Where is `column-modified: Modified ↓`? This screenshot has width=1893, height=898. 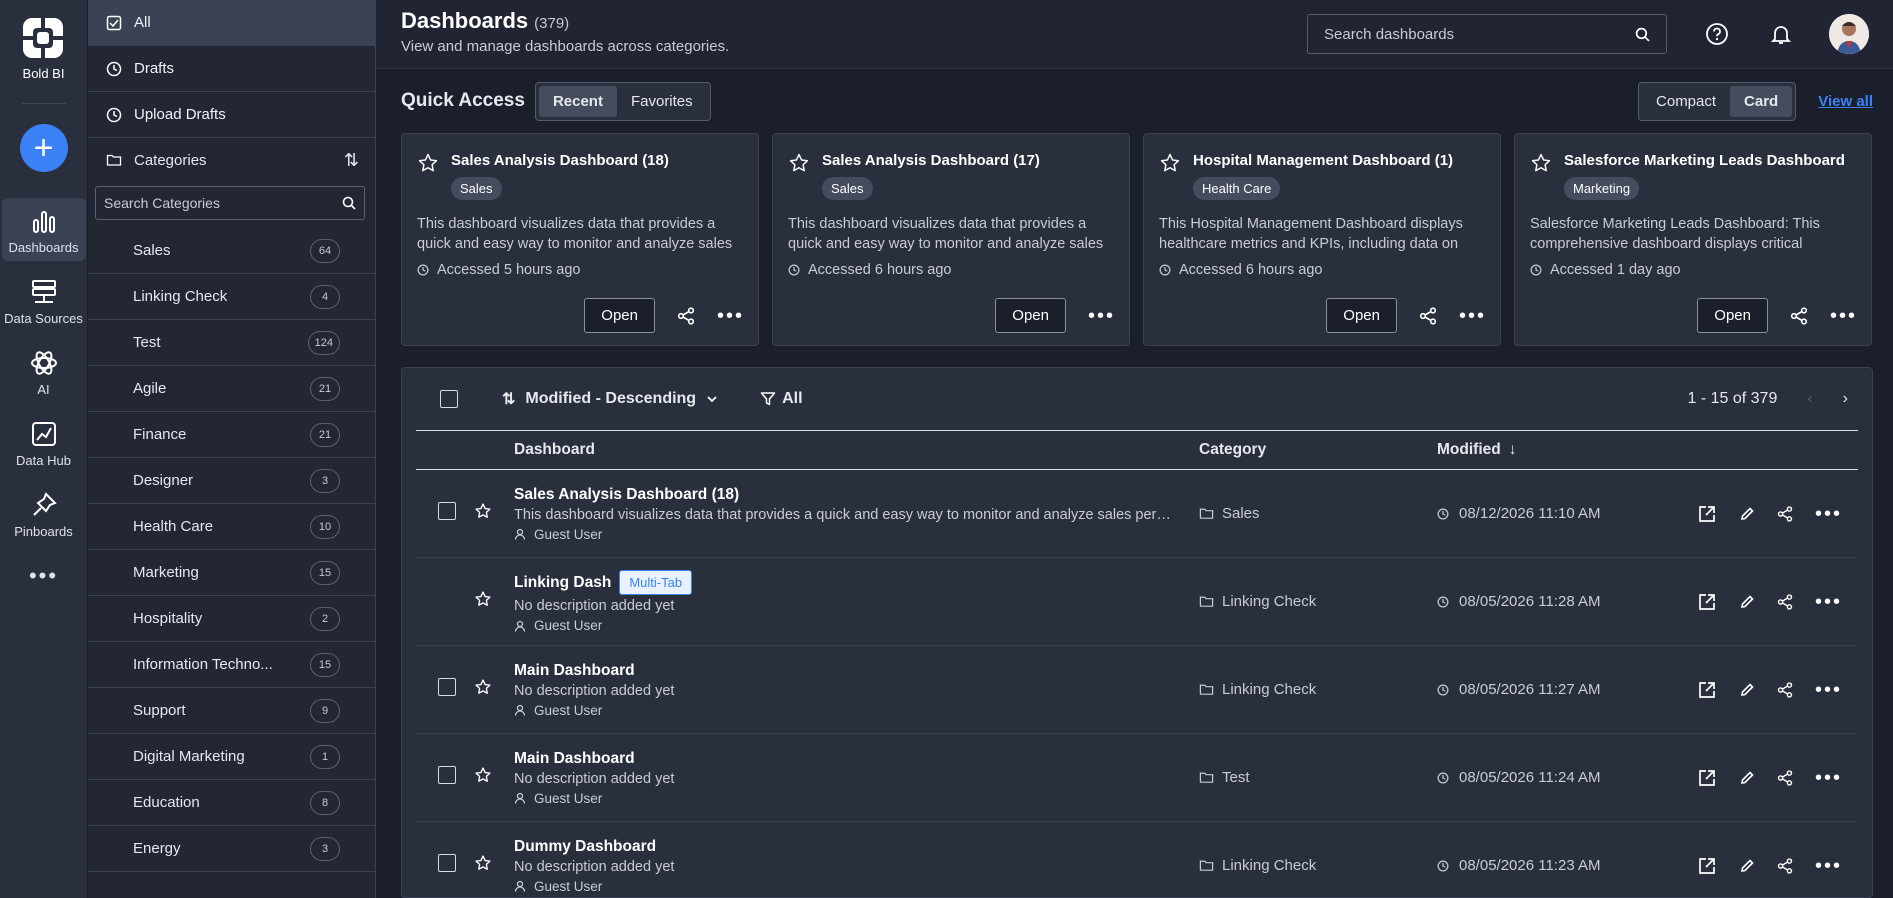 column-modified: Modified ↓ is located at coordinates (1567, 450).